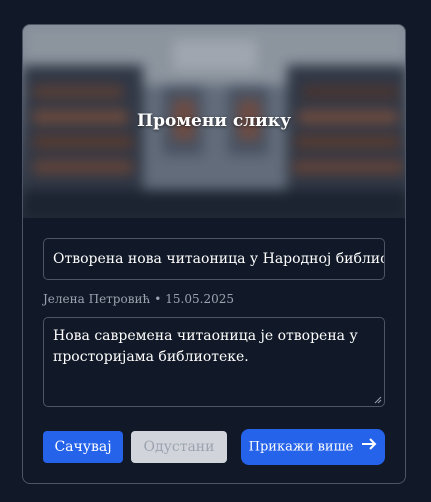 The height and width of the screenshot is (502, 431). Describe the element at coordinates (369, 447) in the screenshot. I see `arrow-right-icon` at that location.